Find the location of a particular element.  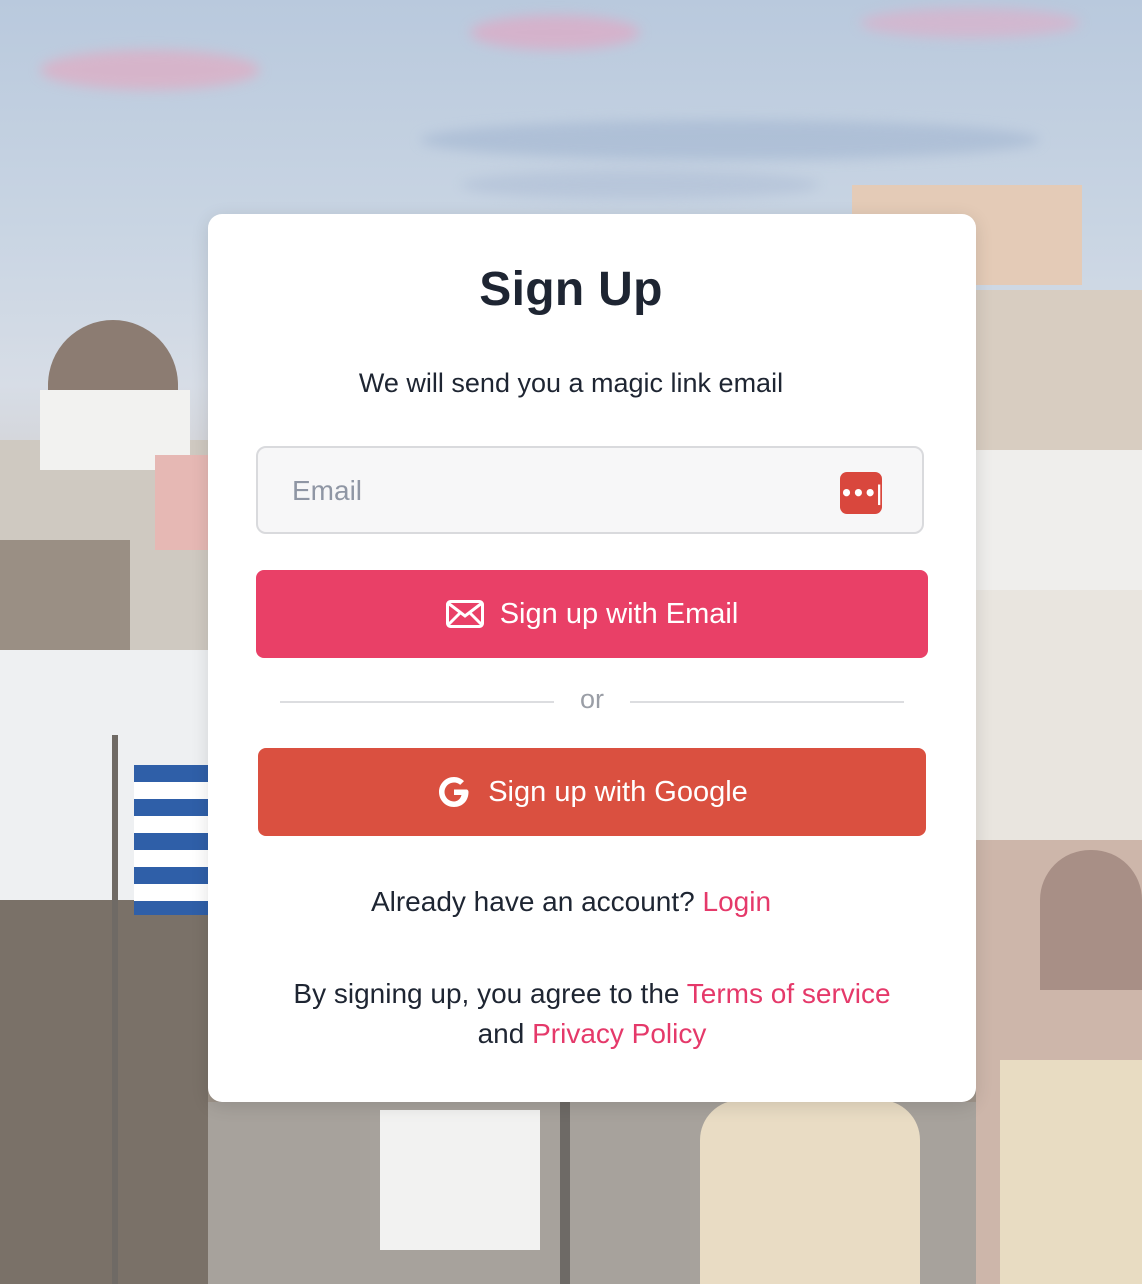

divider-right is located at coordinates (767, 702).